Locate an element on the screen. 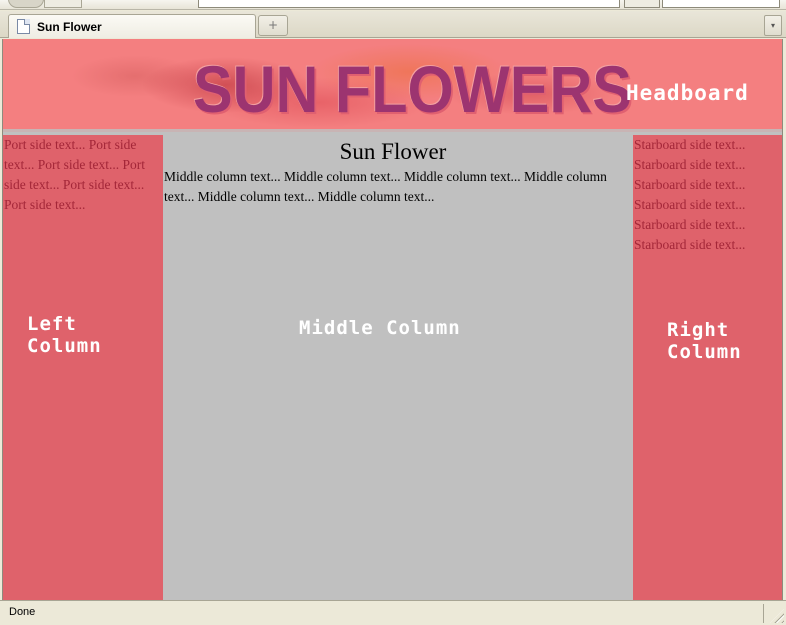  headboard-label: Headboard is located at coordinates (687, 93).